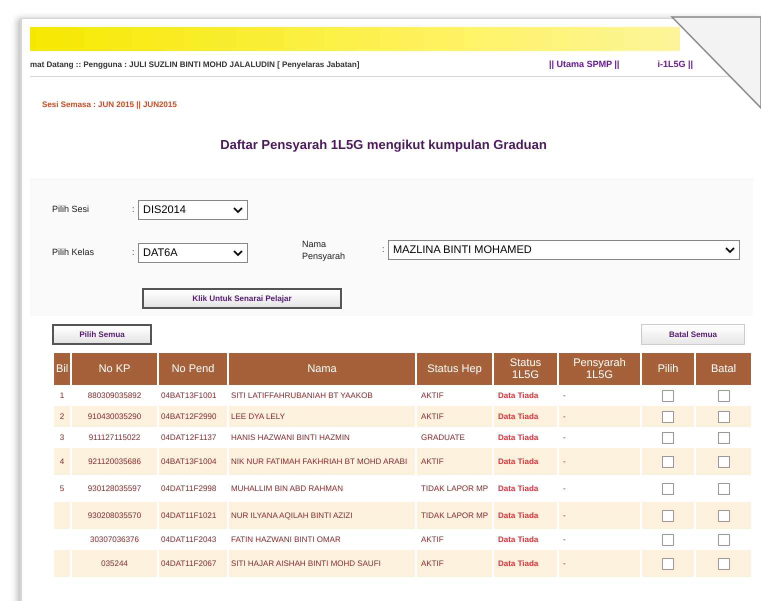 Image resolution: width=761 pixels, height=601 pixels. I want to click on field-label: Nama Pensyarah, so click(324, 250).